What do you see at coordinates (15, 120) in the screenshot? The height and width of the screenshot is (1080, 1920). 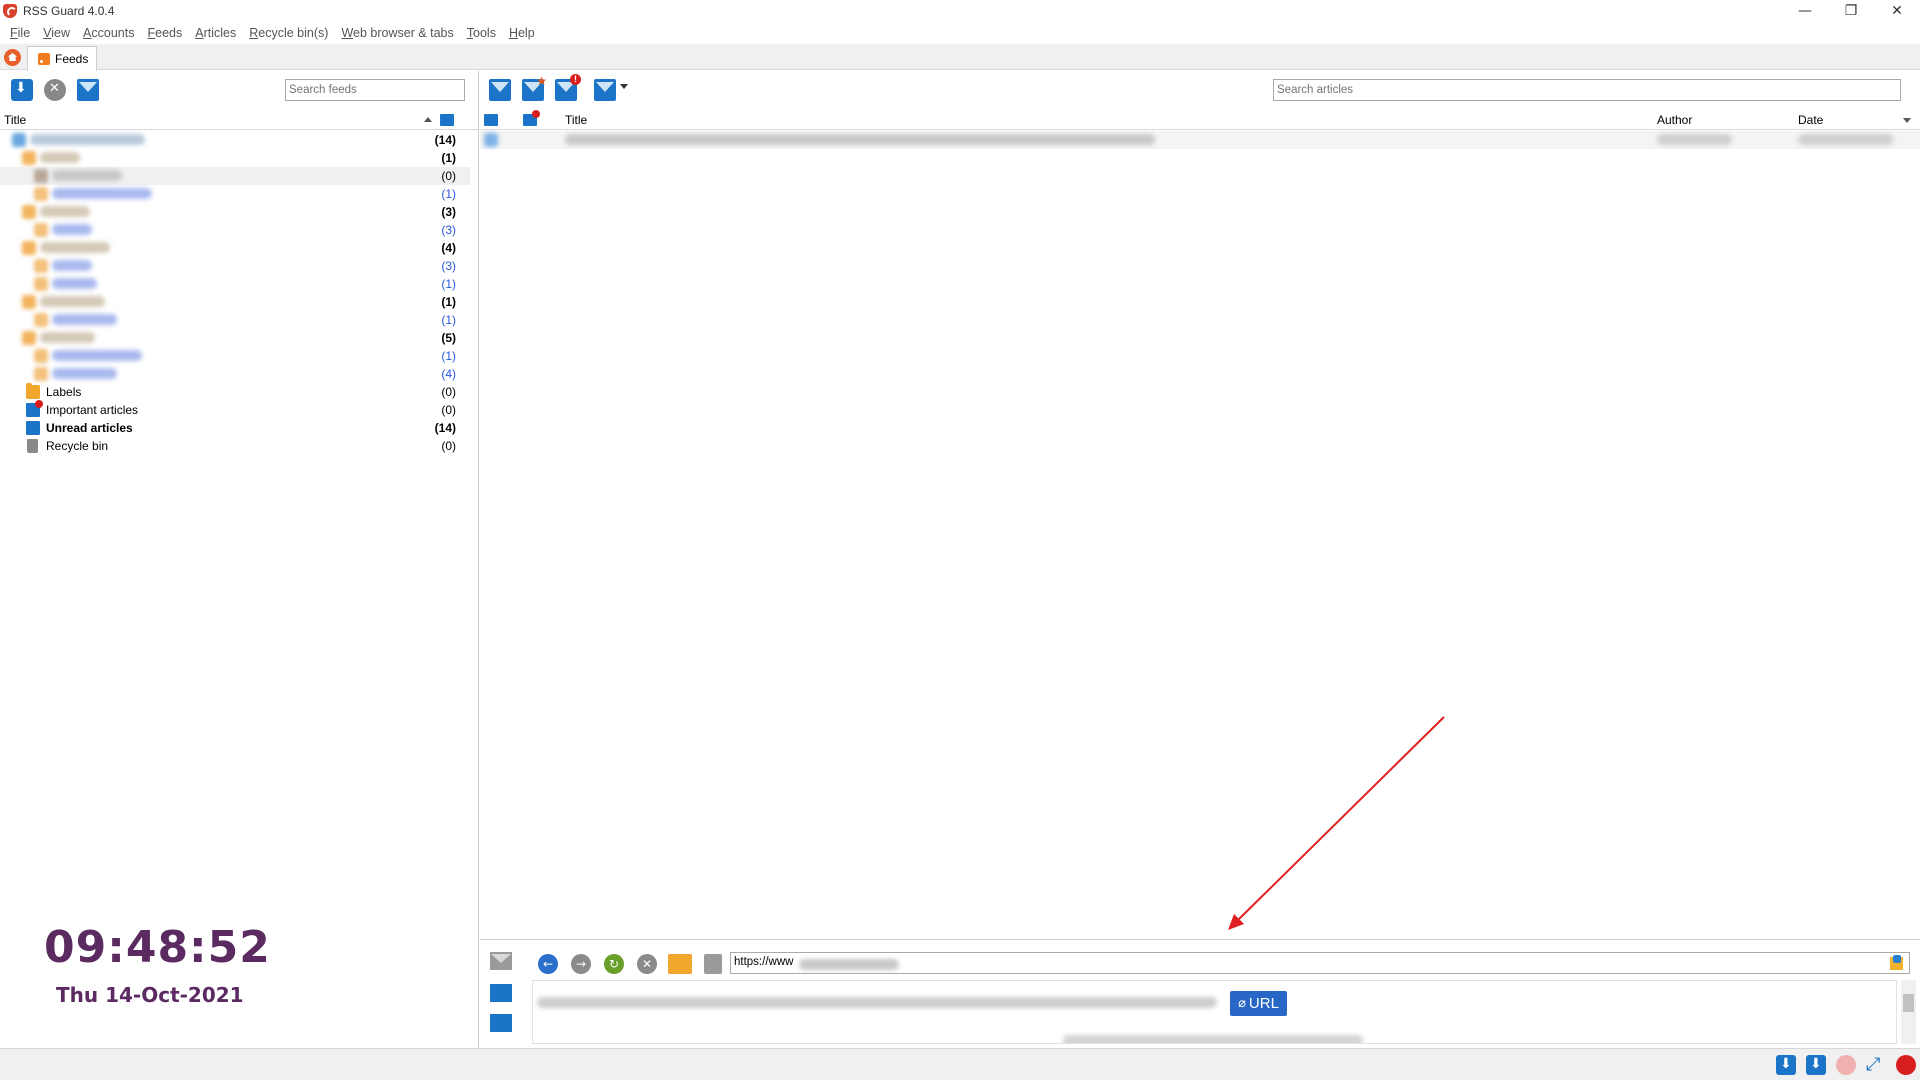 I see `feeds-col-title: Title` at bounding box center [15, 120].